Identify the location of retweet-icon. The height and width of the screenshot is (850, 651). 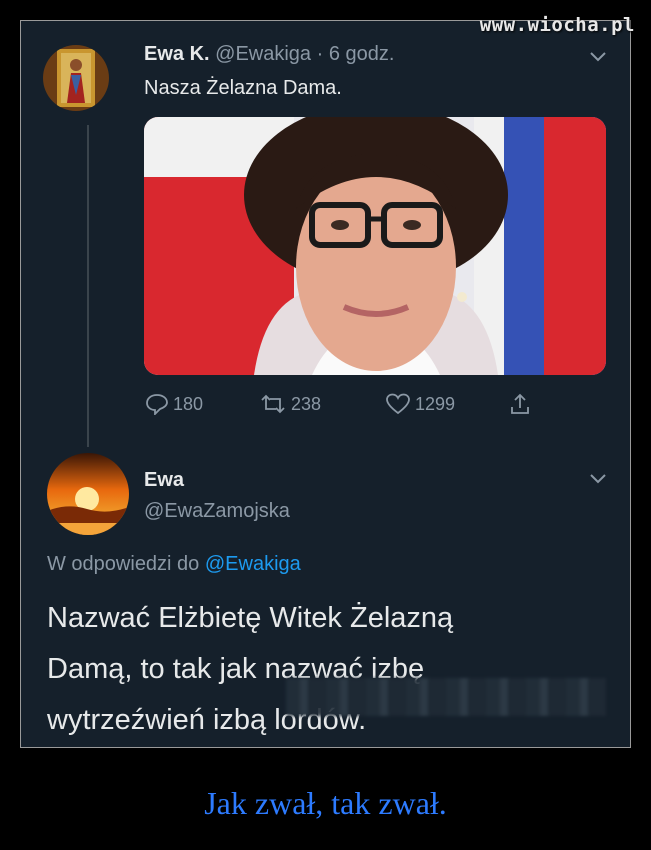
(273, 404).